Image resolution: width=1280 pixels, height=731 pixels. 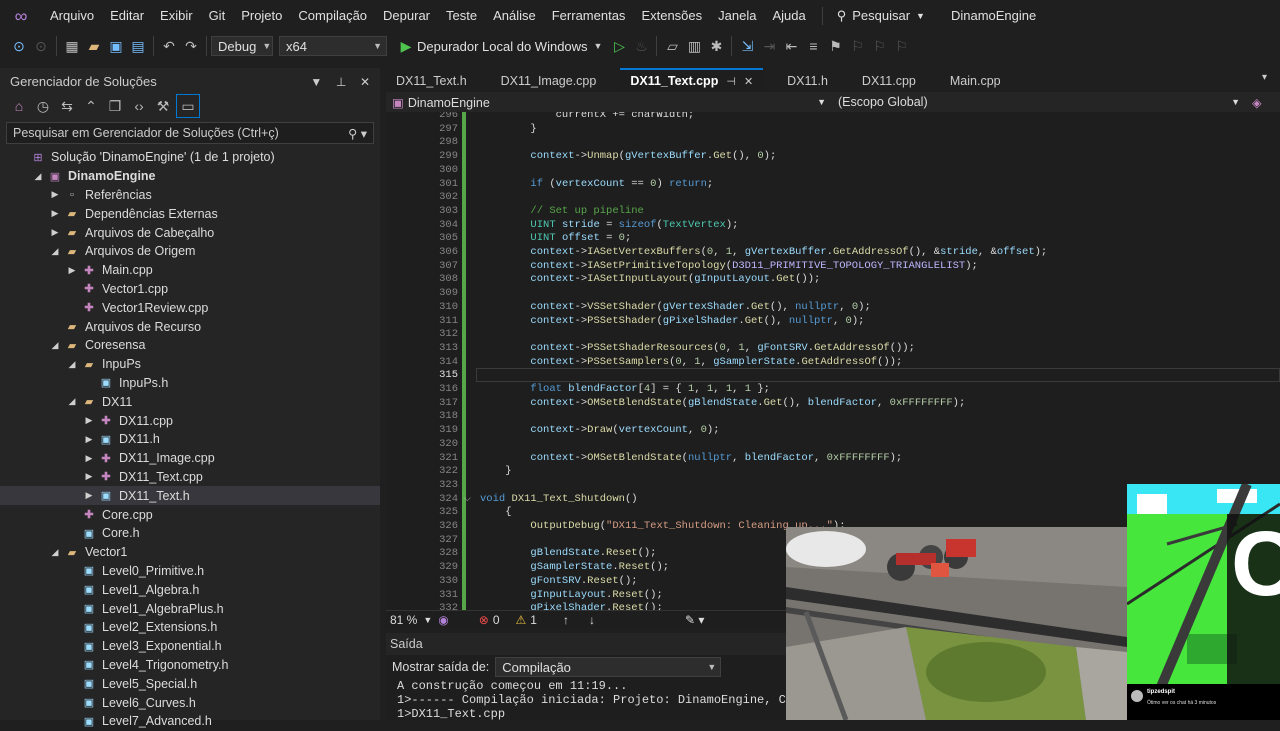 What do you see at coordinates (191, 46) in the screenshot?
I see `redo-icon: ↷` at bounding box center [191, 46].